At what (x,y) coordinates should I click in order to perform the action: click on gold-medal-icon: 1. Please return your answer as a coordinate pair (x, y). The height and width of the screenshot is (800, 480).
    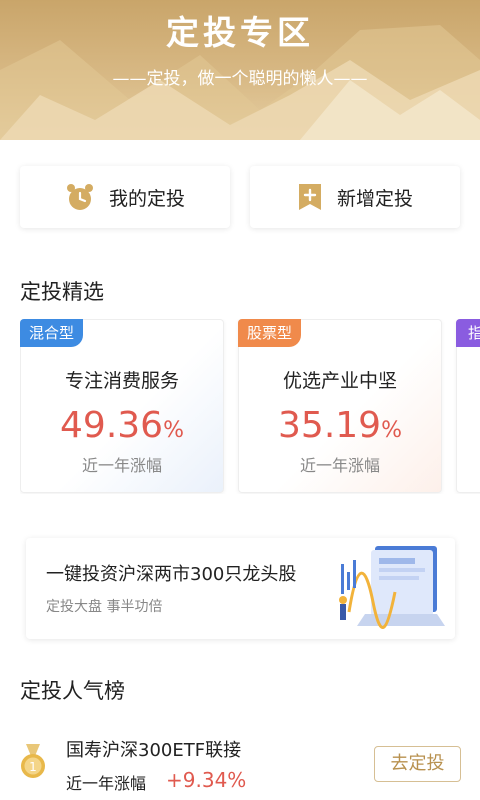
    Looking at the image, I should click on (33, 761).